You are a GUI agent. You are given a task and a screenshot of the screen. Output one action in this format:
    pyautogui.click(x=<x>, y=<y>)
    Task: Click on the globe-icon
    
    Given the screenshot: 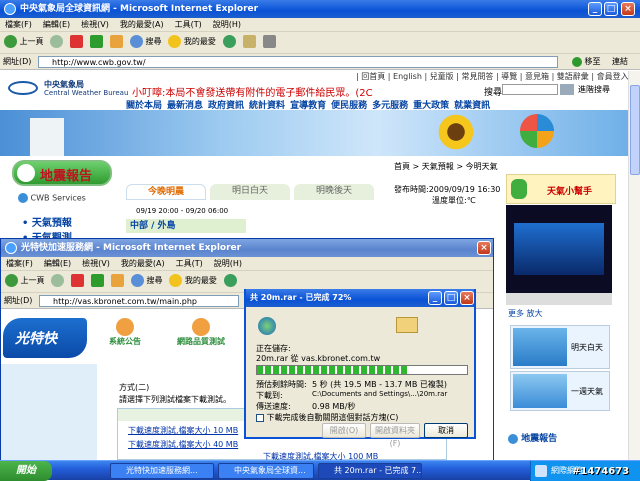 What is the action you would take?
    pyautogui.click(x=23, y=198)
    